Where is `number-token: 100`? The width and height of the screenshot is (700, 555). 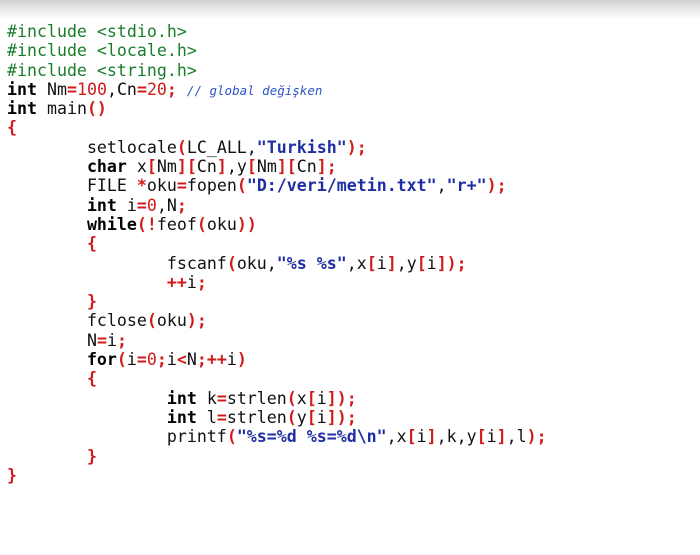 number-token: 100 is located at coordinates (91, 89).